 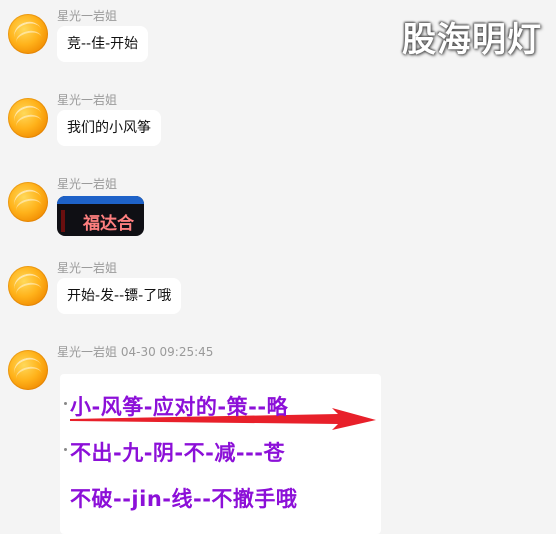 I want to click on watermark-text: 股海明灯, so click(x=472, y=40).